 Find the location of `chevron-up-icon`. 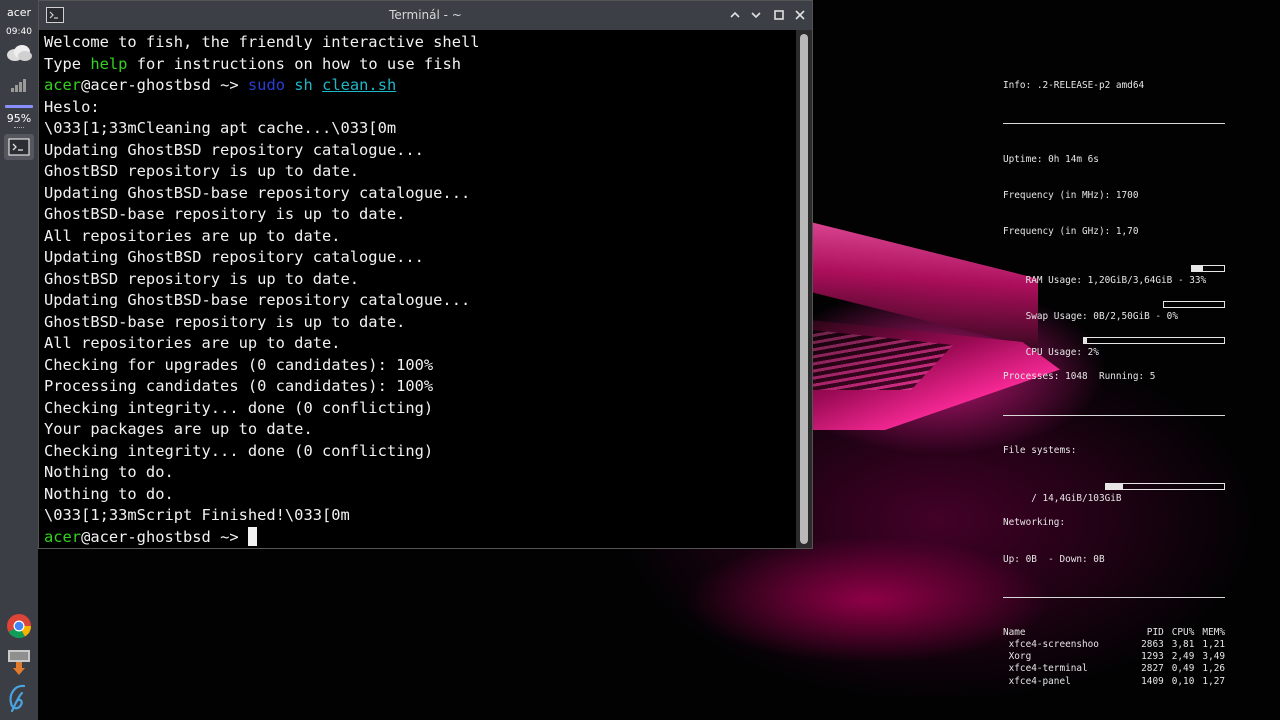

chevron-up-icon is located at coordinates (735, 14).